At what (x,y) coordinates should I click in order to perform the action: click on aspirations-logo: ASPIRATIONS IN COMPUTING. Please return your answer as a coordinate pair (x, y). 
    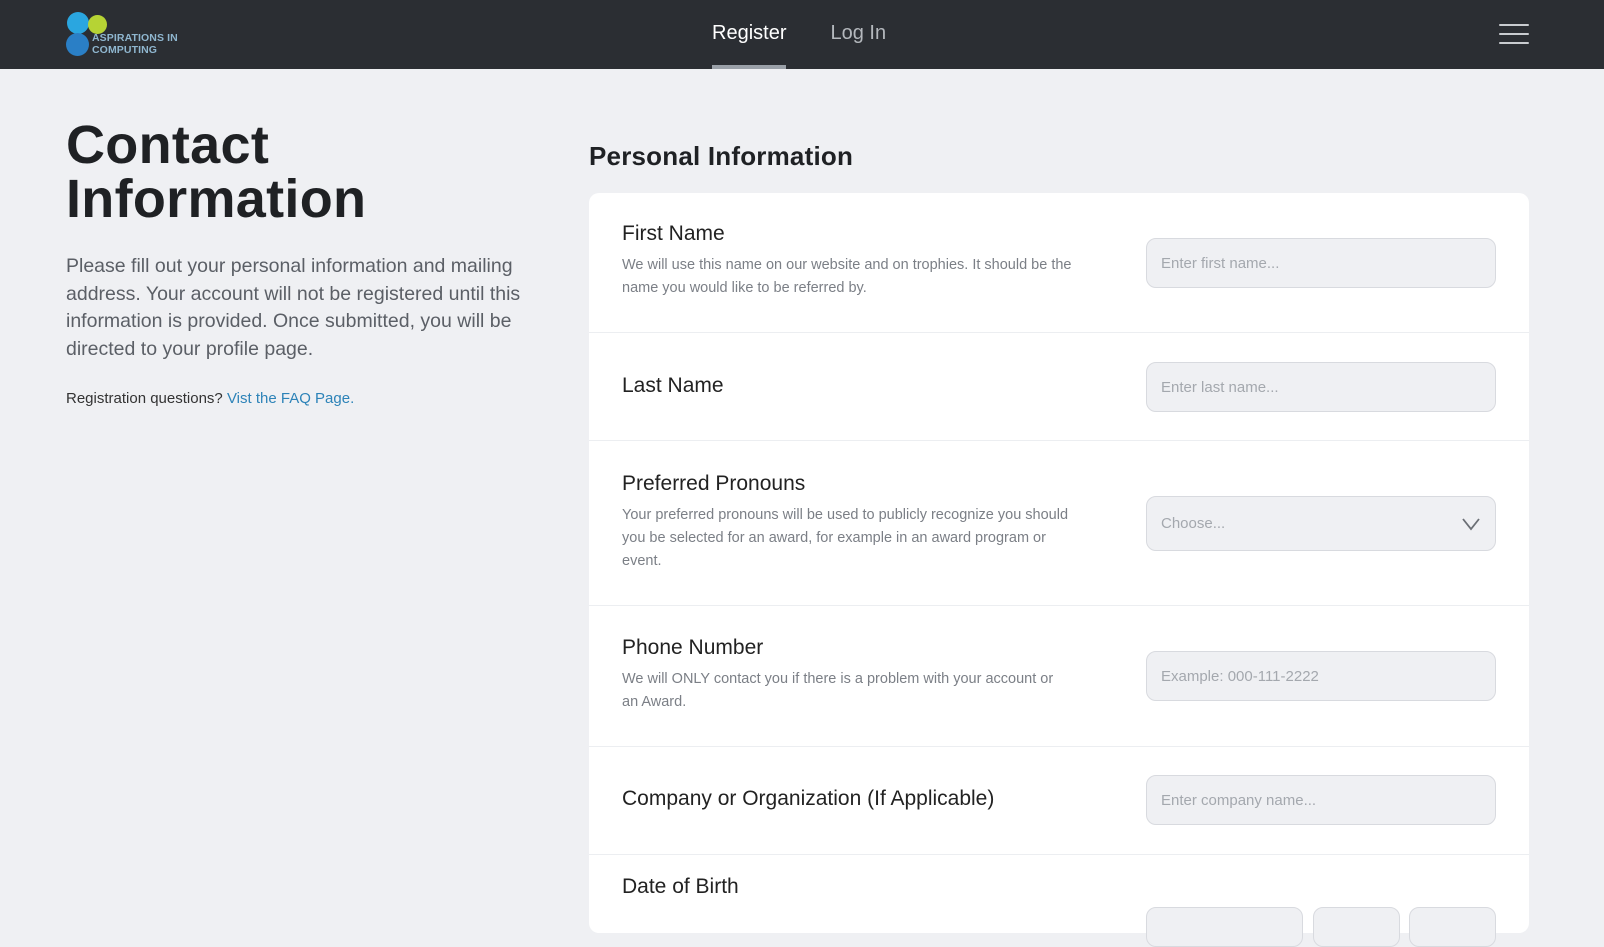
    Looking at the image, I should click on (126, 35).